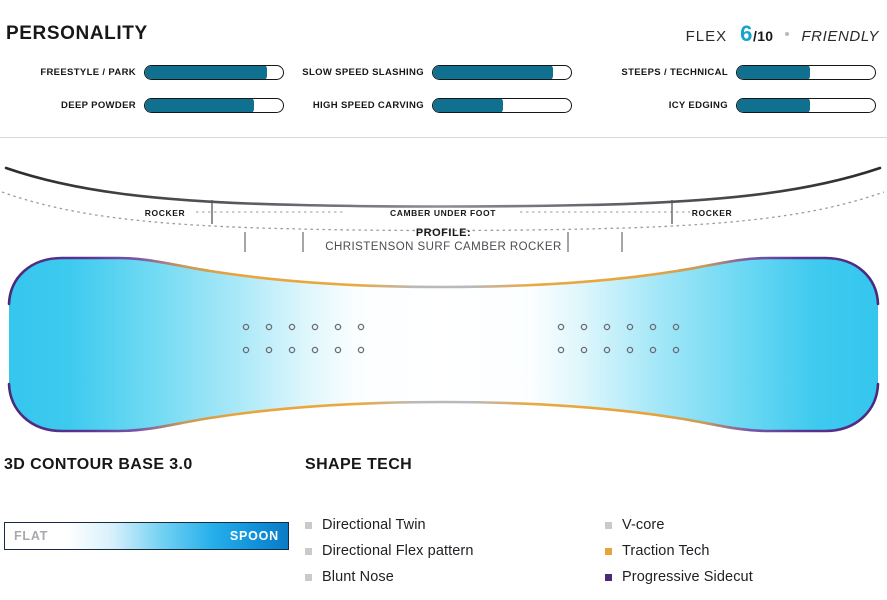  I want to click on list-item-label: Directional Flex pattern, so click(398, 551).